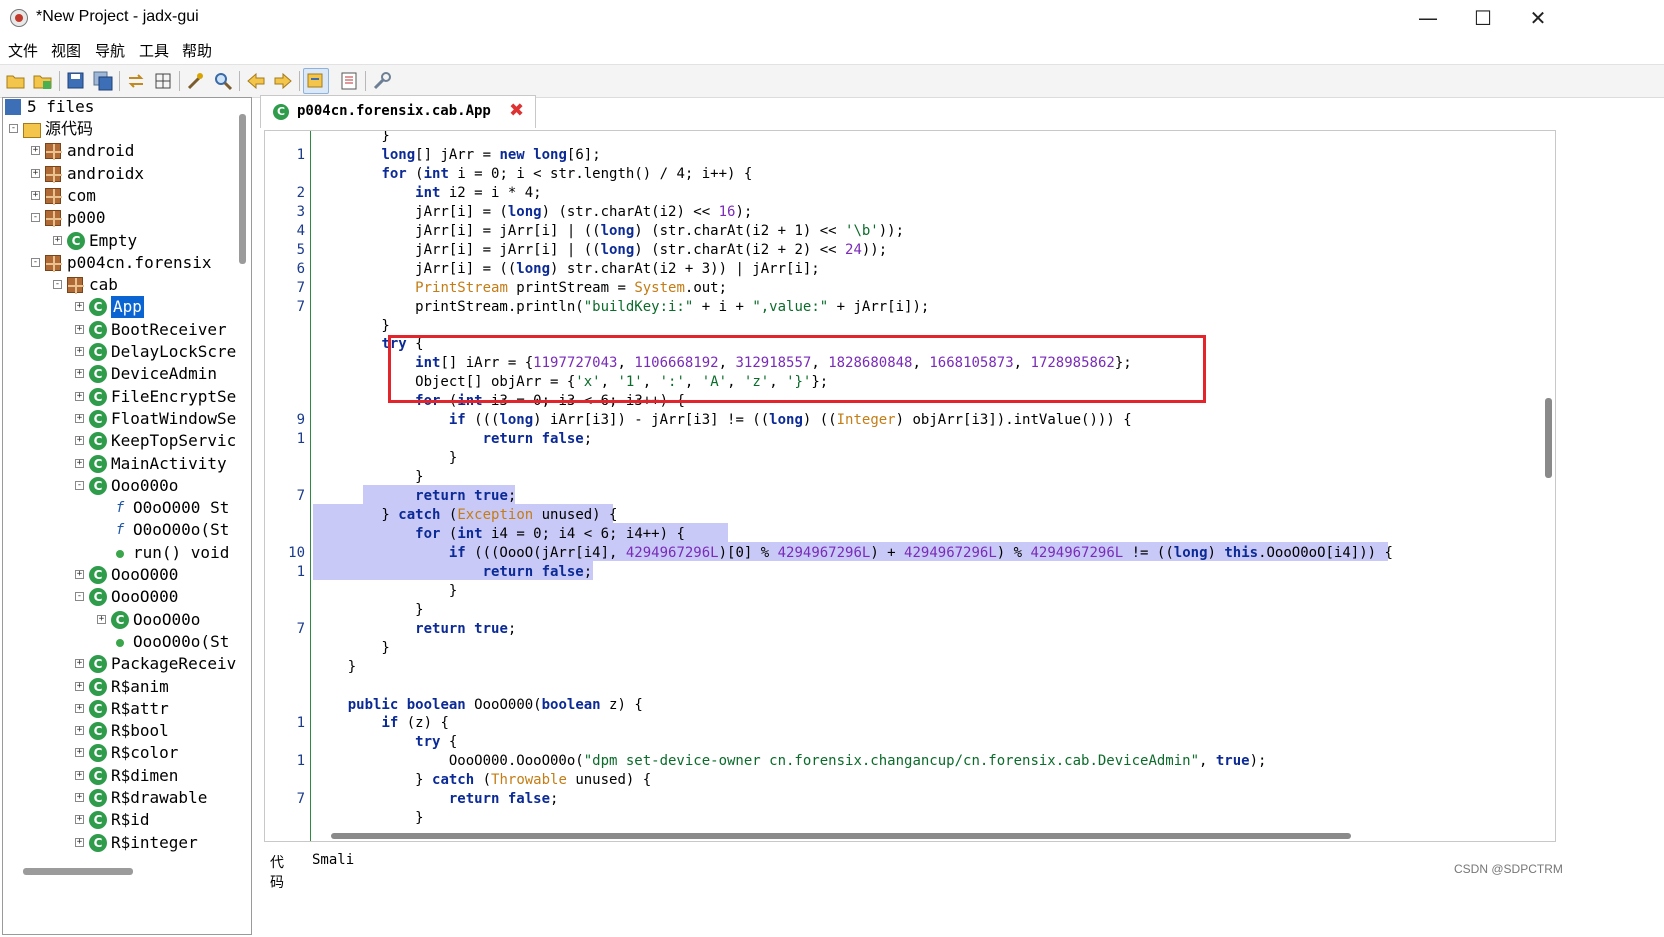 This screenshot has width=1664, height=937. I want to click on code-line: public boolean OooO000(boolean z) {, so click(910, 705).